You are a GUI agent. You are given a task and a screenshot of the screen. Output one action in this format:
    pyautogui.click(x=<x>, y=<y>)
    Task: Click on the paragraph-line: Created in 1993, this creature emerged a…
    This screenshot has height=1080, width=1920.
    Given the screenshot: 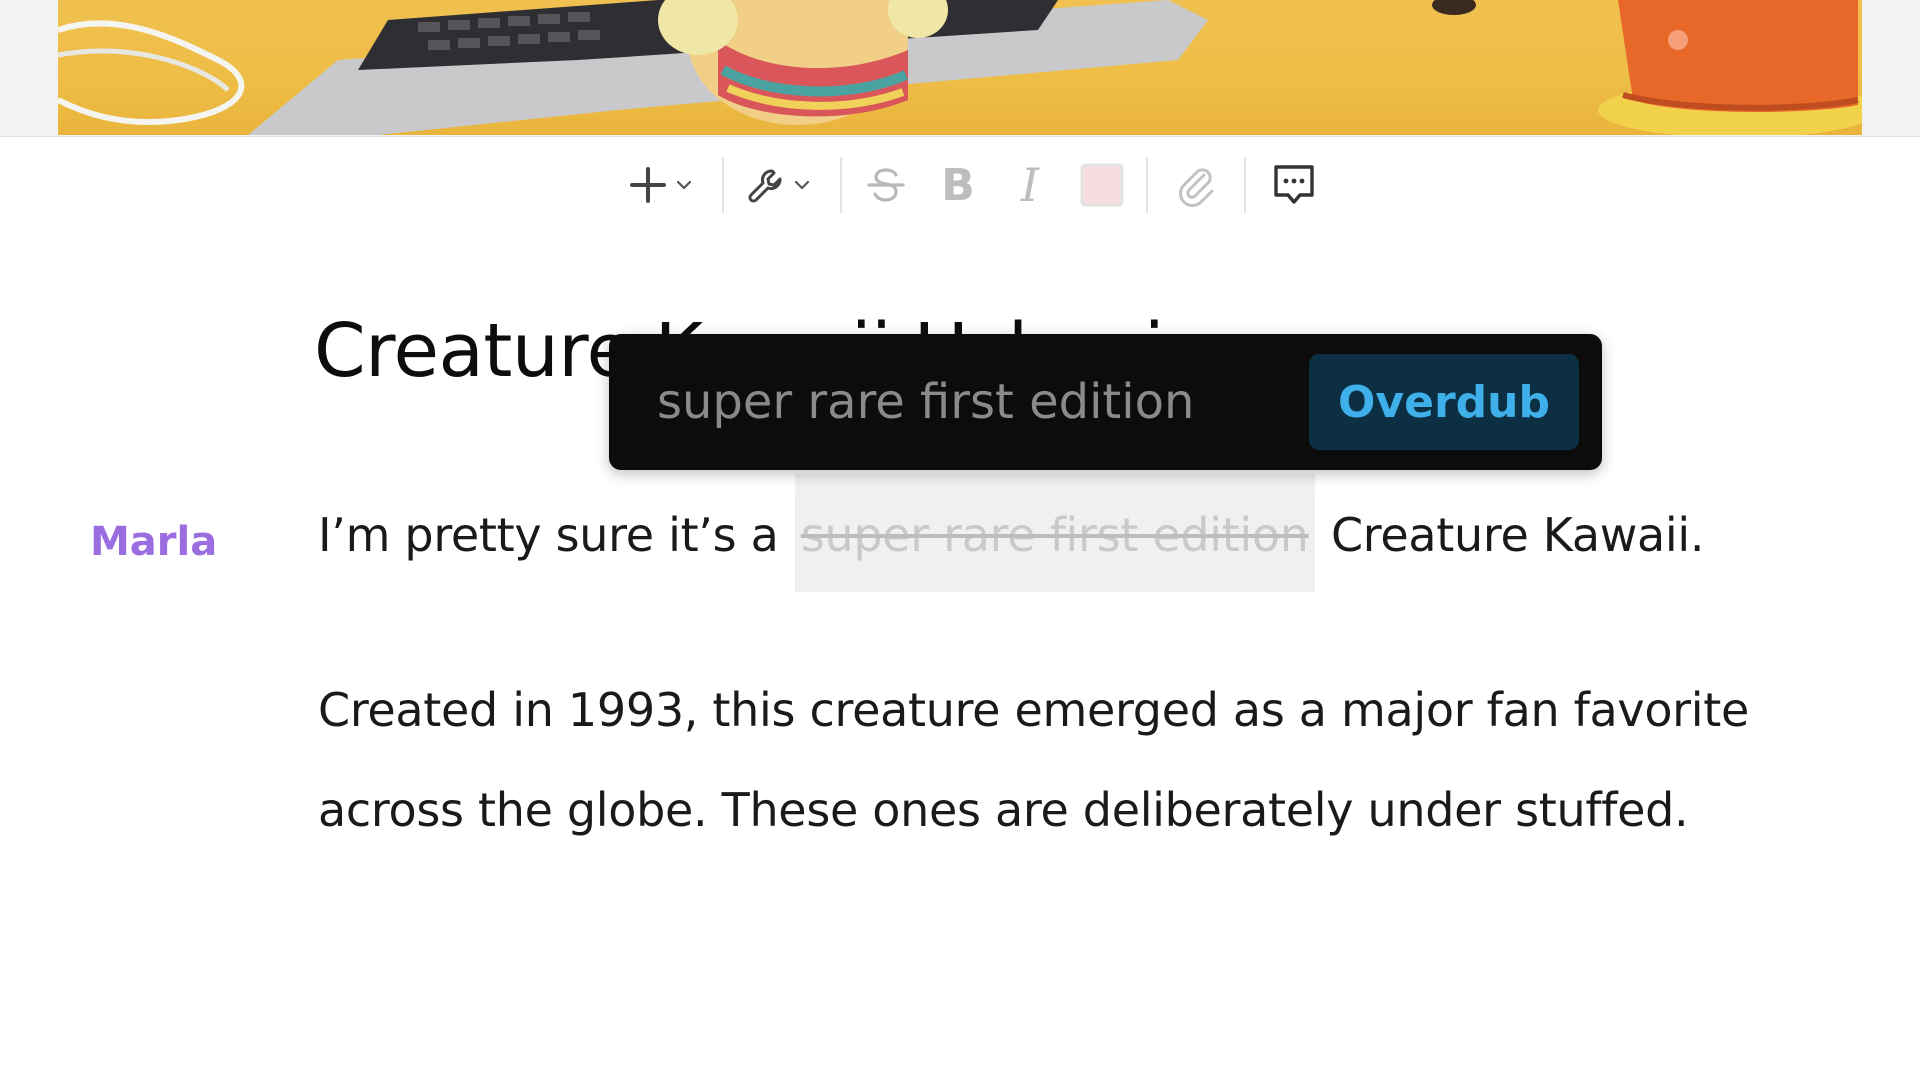 What is the action you would take?
    pyautogui.click(x=1034, y=710)
    